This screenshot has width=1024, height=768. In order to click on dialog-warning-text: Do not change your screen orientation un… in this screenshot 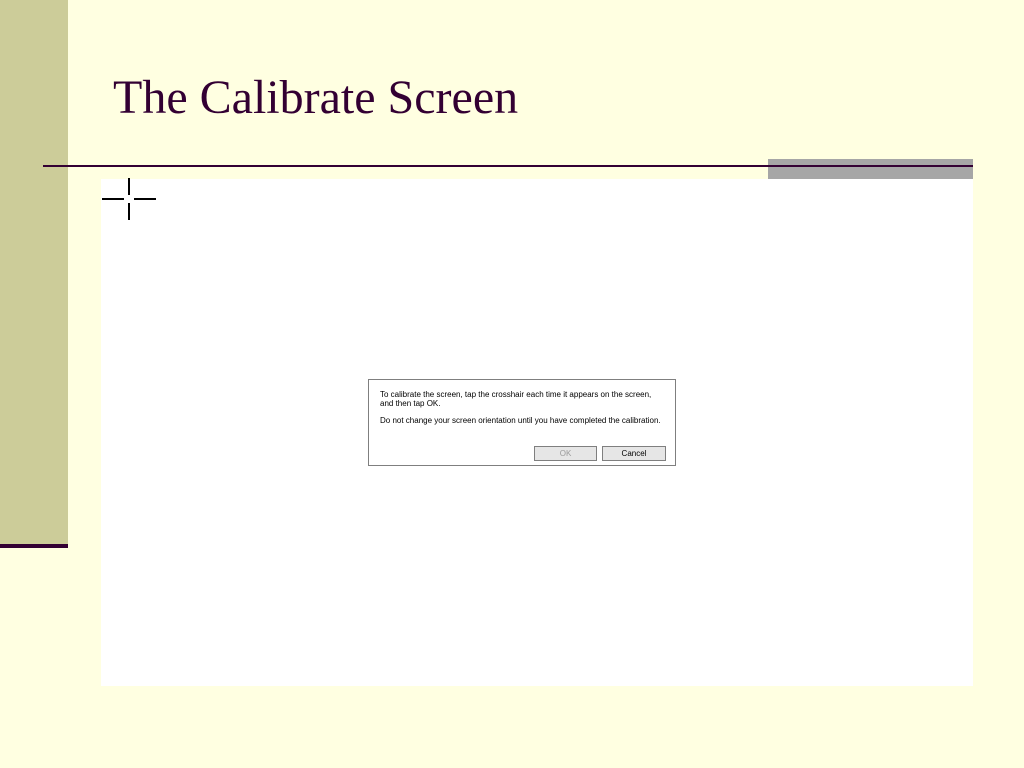, I will do `click(520, 420)`.